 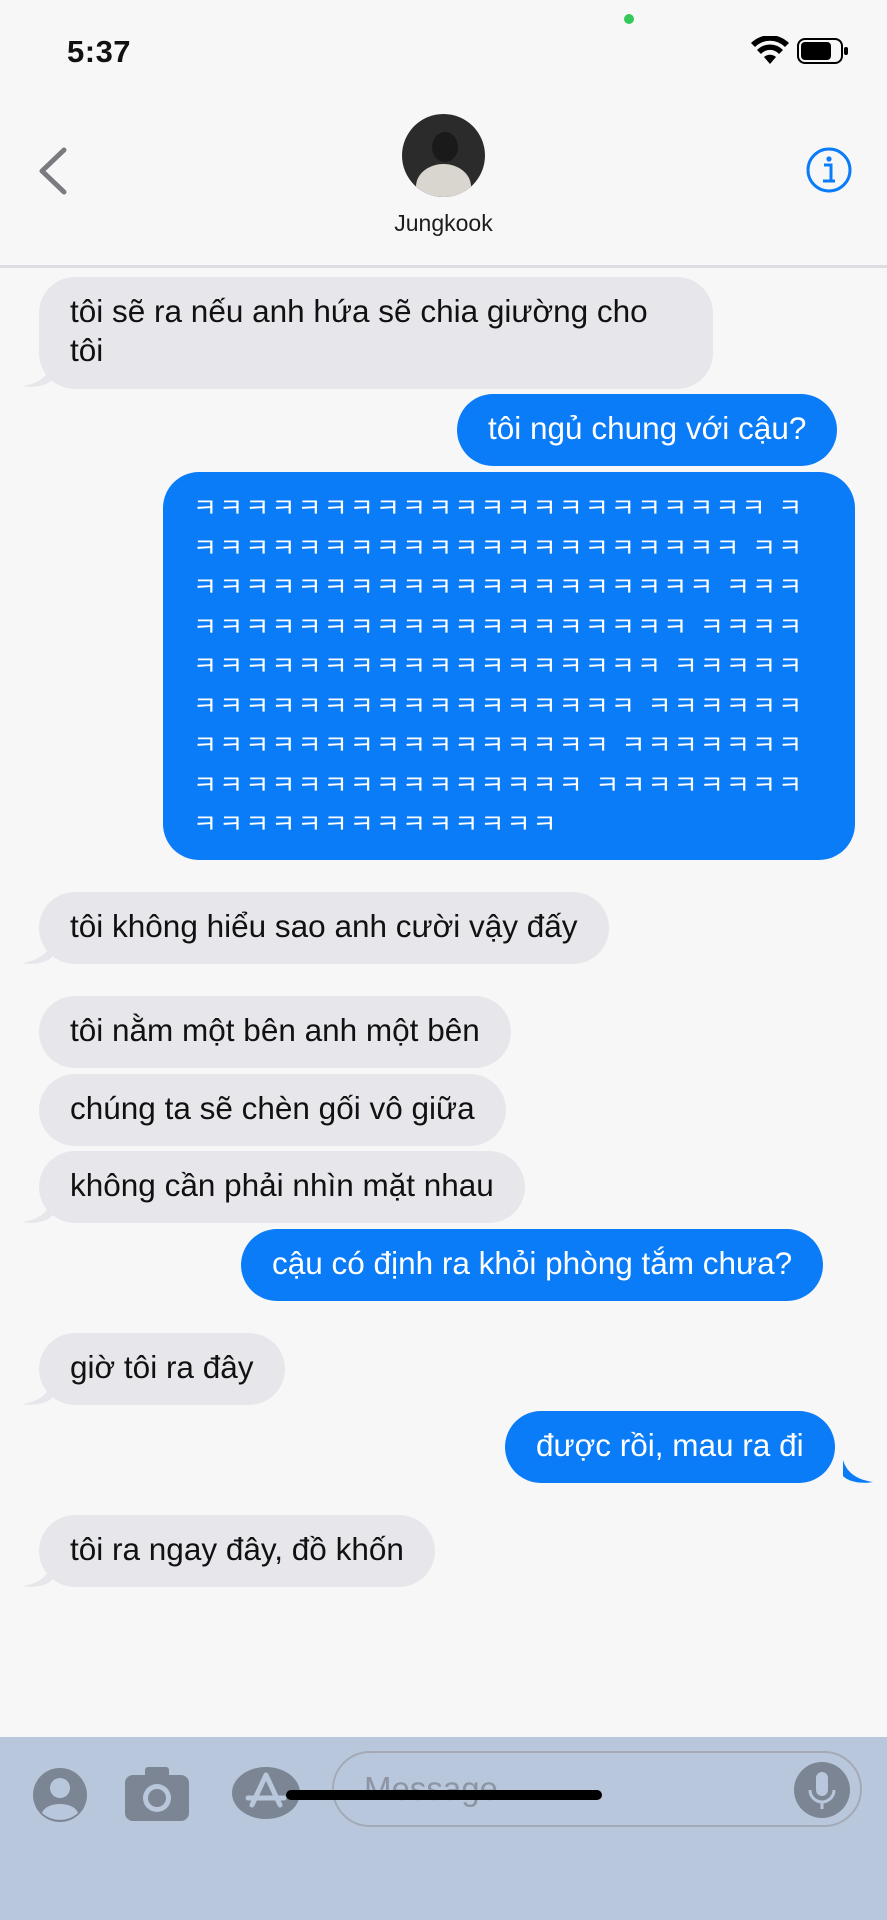 I want to click on message-bubble-sent: cậu có định ra khỏi phòng tắm chưa?, so click(x=532, y=1265).